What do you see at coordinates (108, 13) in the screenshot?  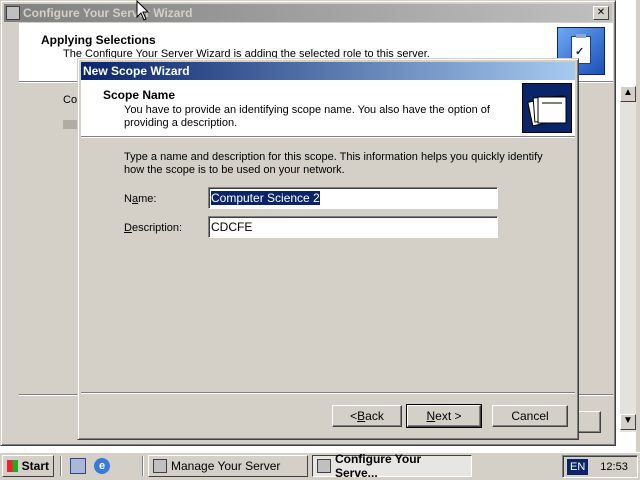 I see `background-window-title: Configure Your Server Wizard` at bounding box center [108, 13].